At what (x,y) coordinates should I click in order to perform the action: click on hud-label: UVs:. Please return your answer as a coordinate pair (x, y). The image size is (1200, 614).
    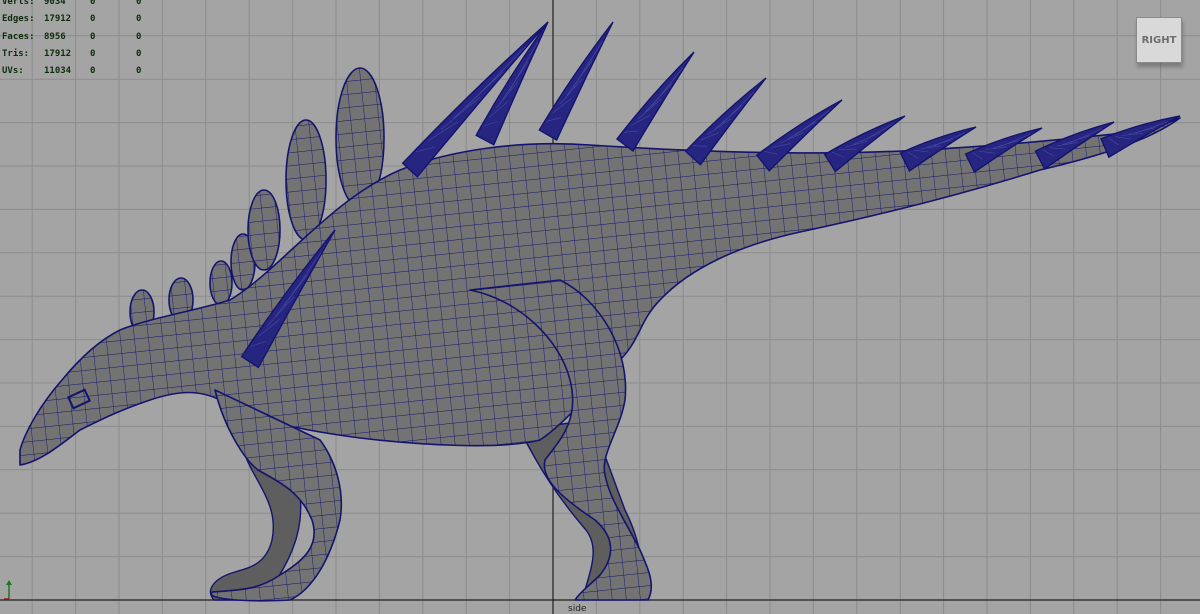
    Looking at the image, I should click on (13, 71).